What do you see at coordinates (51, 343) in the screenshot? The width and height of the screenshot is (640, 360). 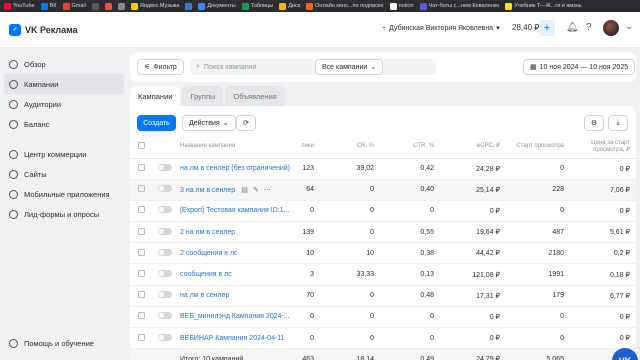 I see `help-and-learning-link: Помощь и обучение` at bounding box center [51, 343].